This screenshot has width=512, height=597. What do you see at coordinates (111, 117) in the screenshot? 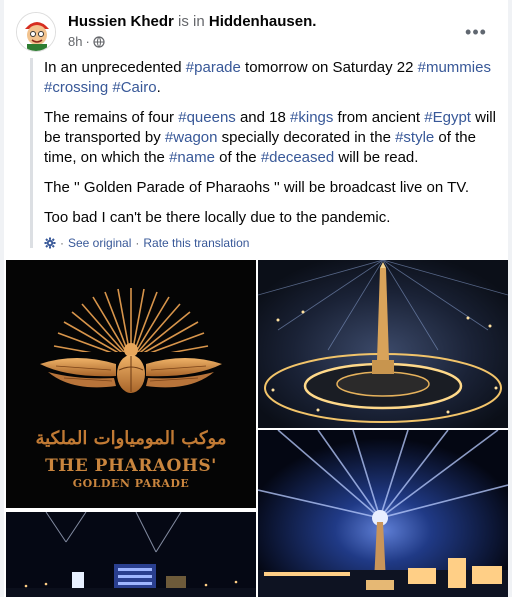
I see `post-text-segment: The remains of four` at bounding box center [111, 117].